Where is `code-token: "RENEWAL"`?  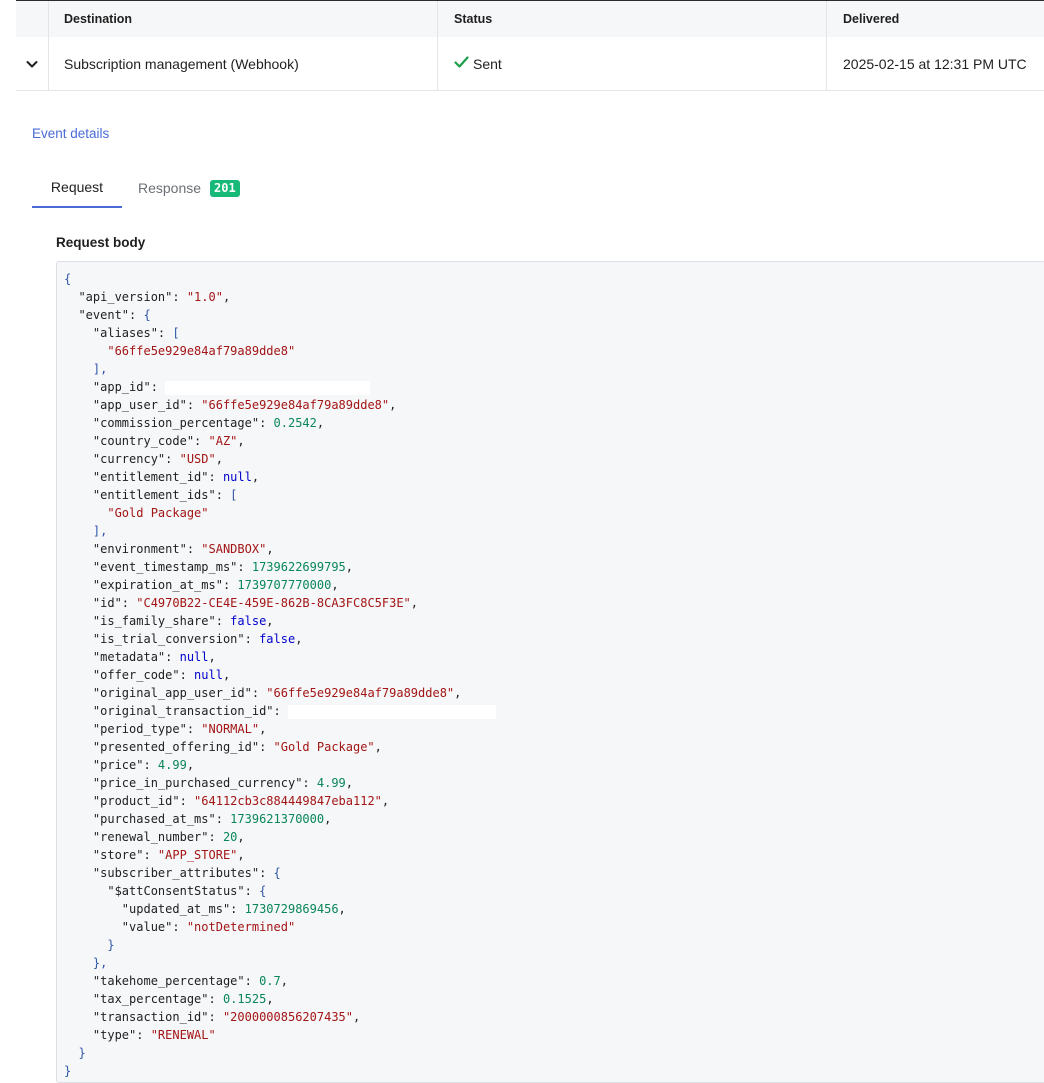
code-token: "RENEWAL" is located at coordinates (183, 1035).